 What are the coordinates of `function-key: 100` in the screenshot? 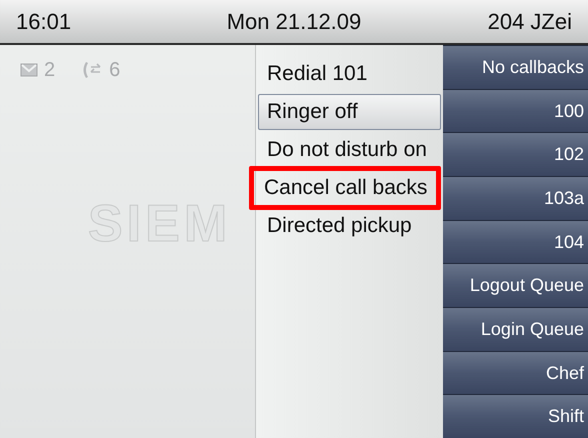 It's located at (515, 110).